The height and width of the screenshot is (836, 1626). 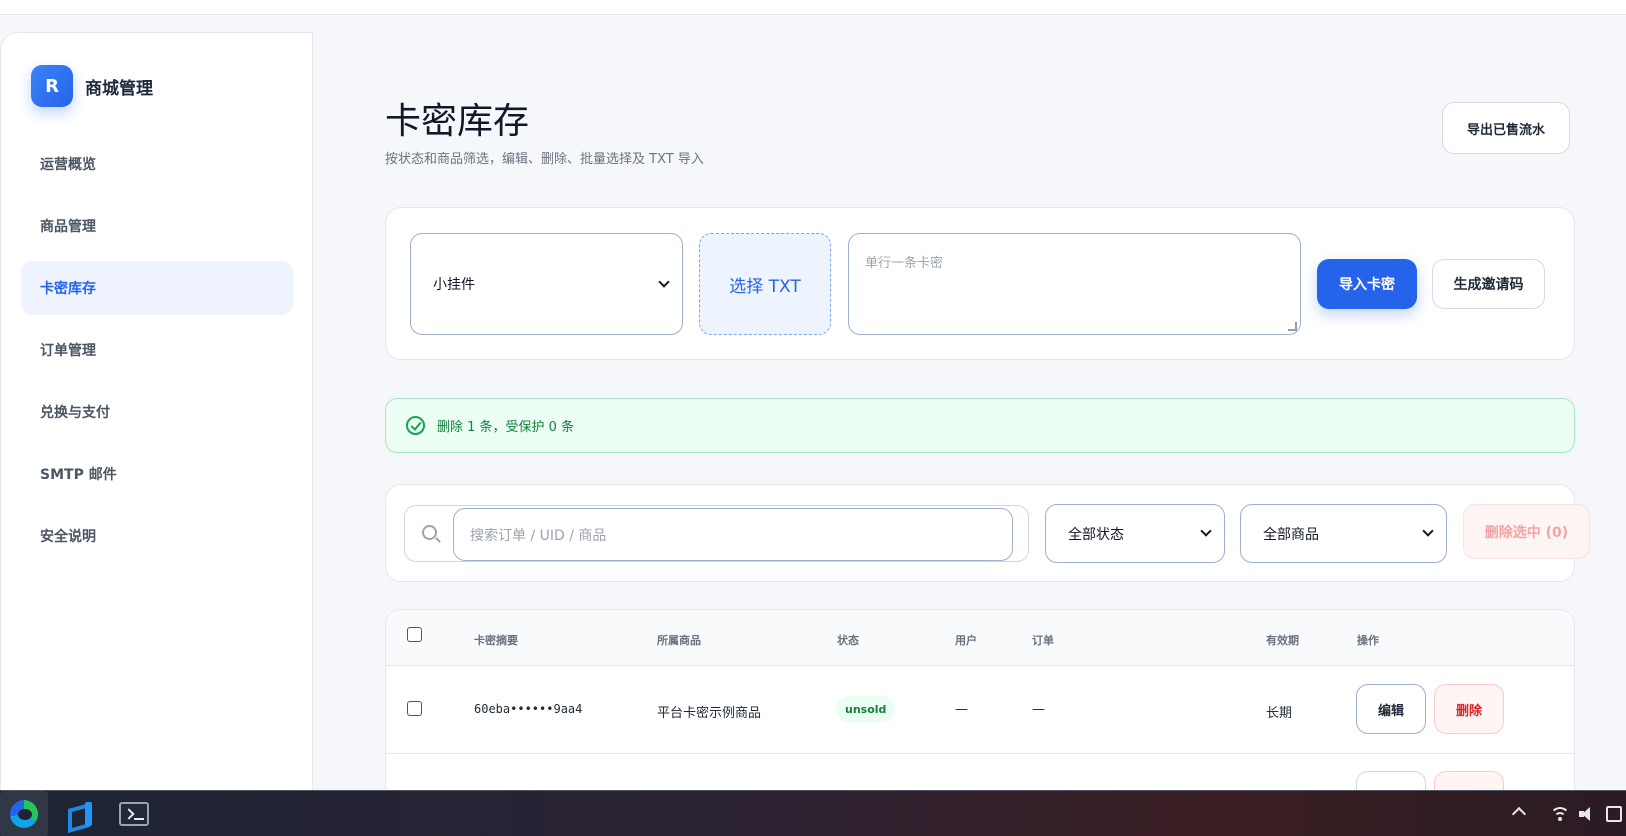 I want to click on taskbar-vscode, so click(x=80, y=813).